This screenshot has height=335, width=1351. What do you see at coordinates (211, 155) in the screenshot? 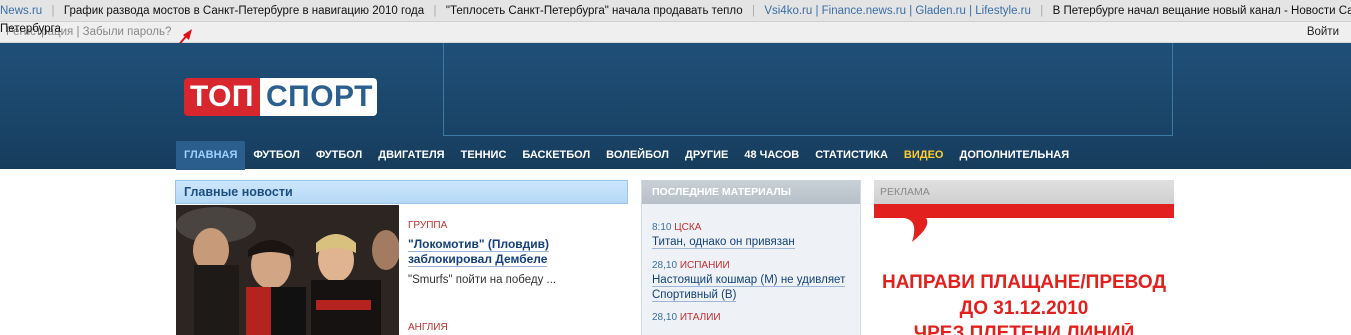
I see `nav-item-home: ГЛАВНАЯ` at bounding box center [211, 155].